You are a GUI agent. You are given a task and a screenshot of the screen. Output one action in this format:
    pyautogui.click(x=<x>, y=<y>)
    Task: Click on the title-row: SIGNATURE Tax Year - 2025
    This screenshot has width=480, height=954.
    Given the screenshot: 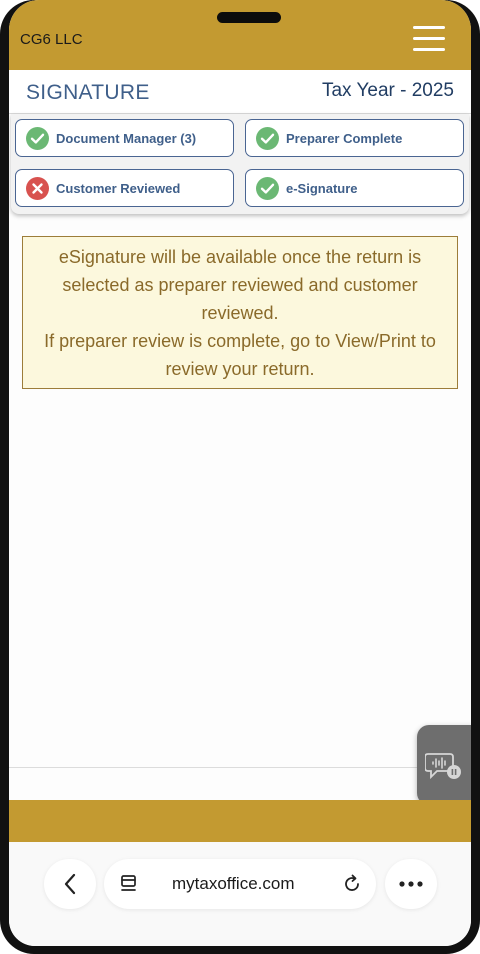 What is the action you would take?
    pyautogui.click(x=240, y=92)
    